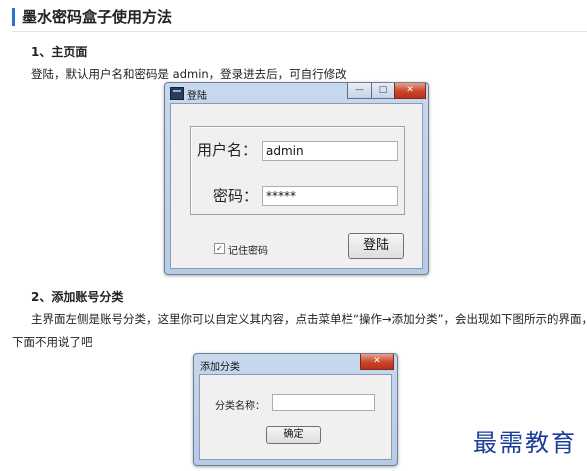 The image size is (587, 471). What do you see at coordinates (248, 249) in the screenshot?
I see `remember-password-label: 记住密码` at bounding box center [248, 249].